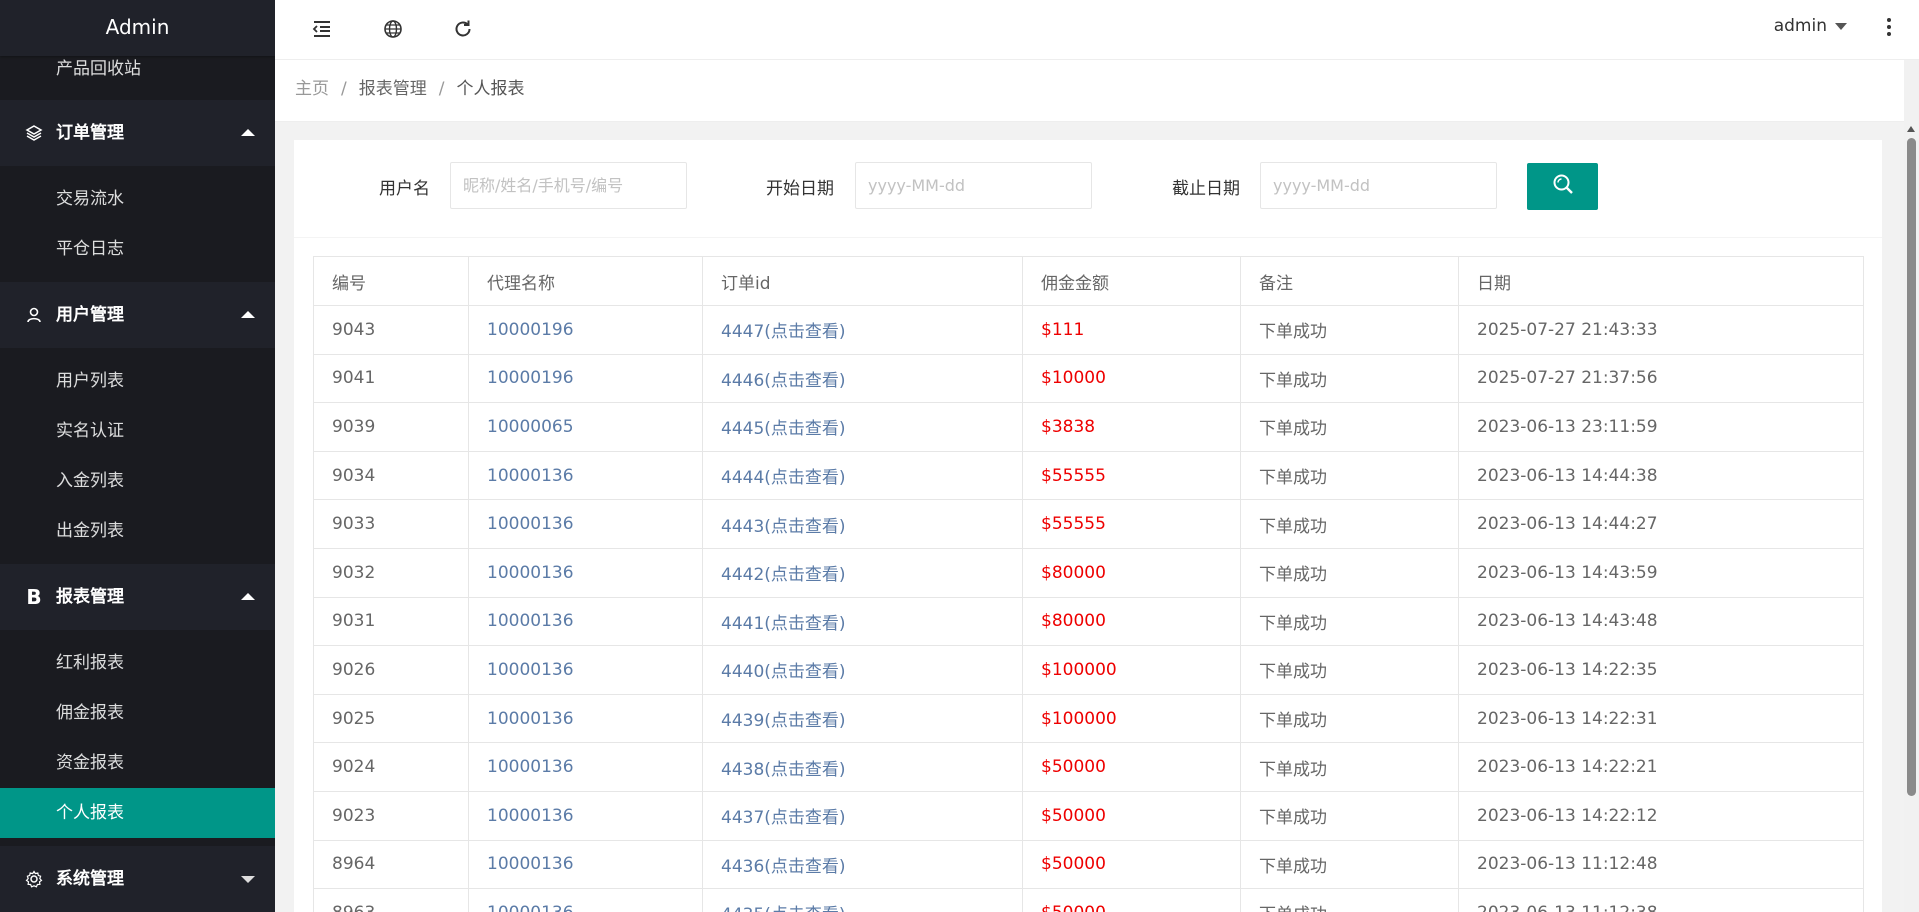  I want to click on cell-order-link: 4441(点击查看), so click(862, 621).